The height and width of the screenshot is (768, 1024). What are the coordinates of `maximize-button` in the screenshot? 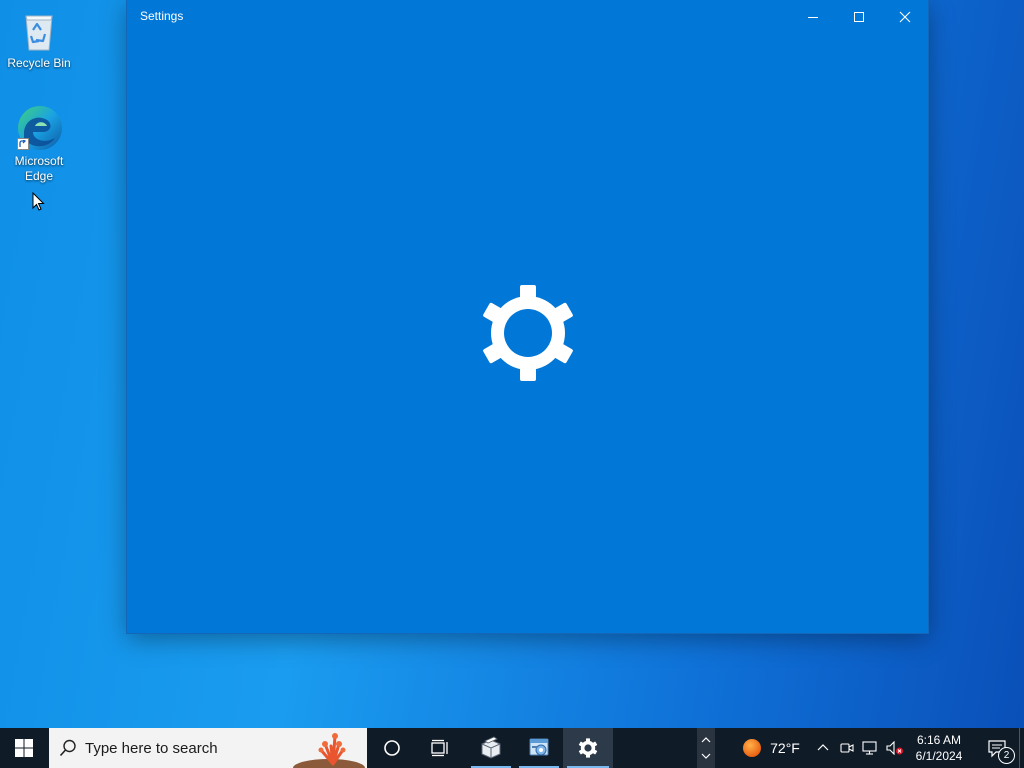 It's located at (859, 16).